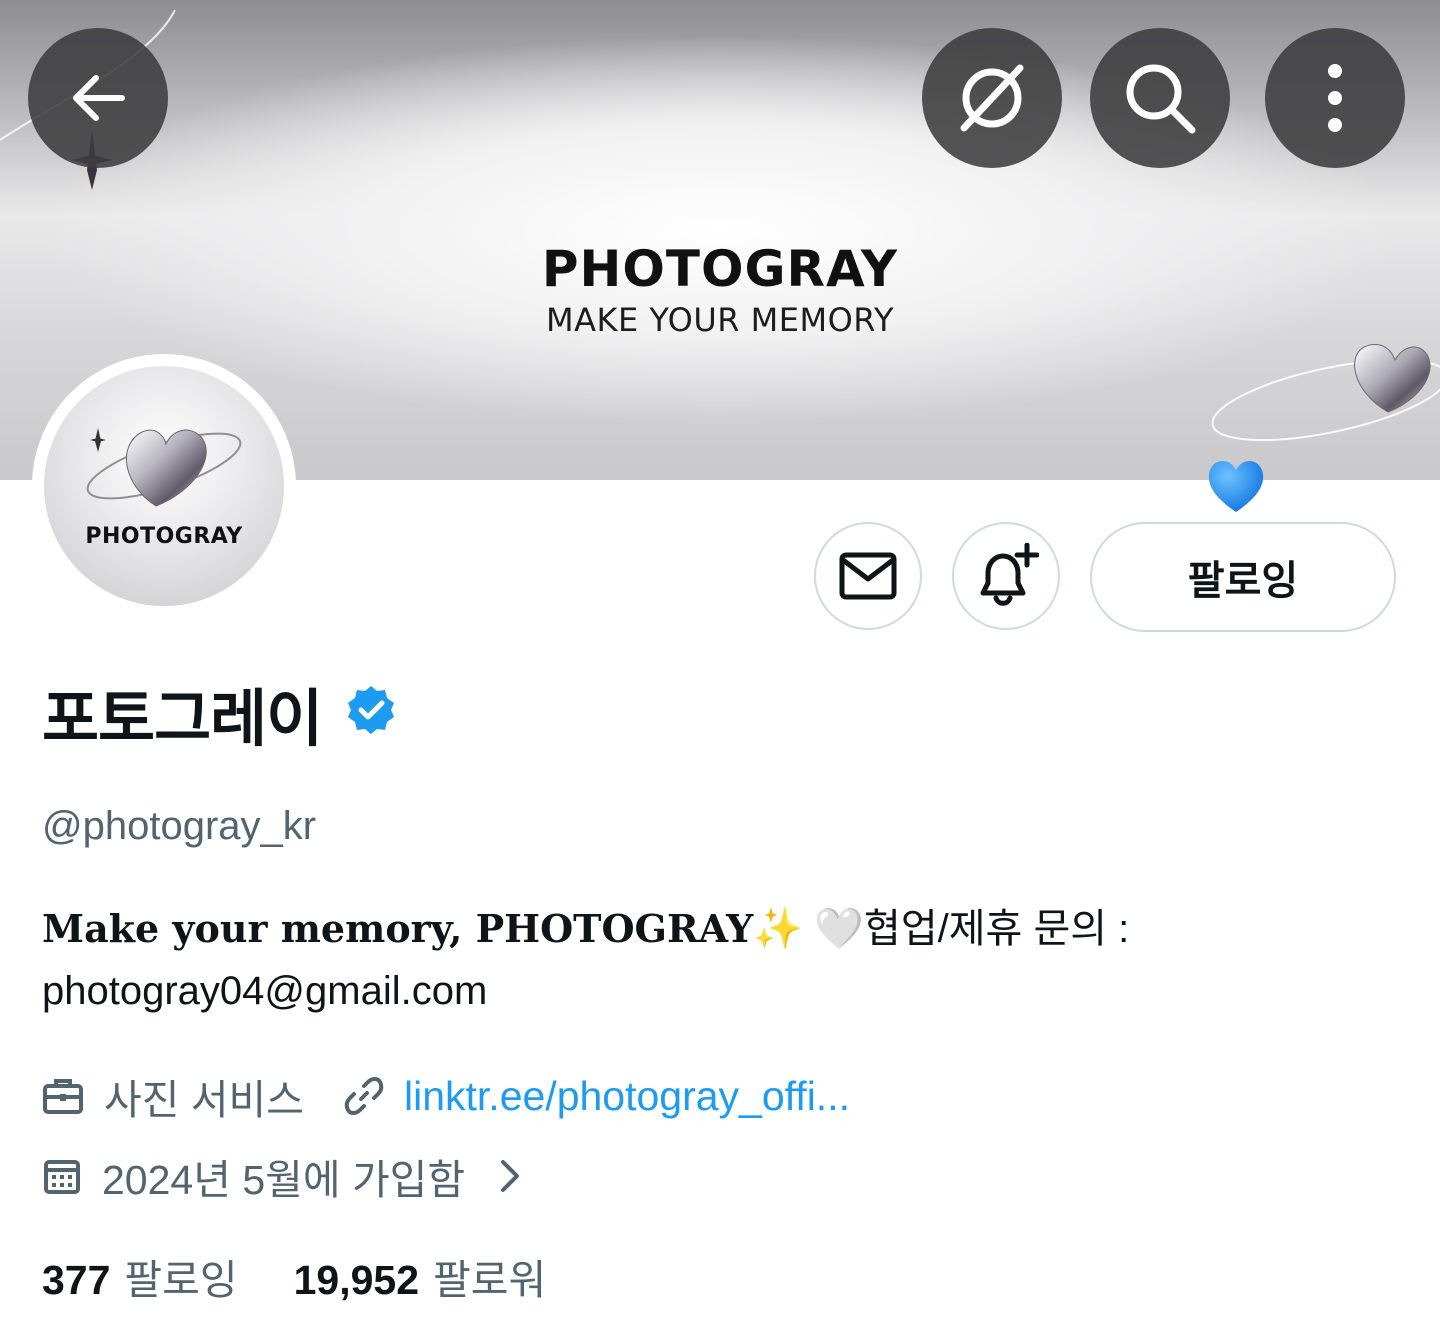  I want to click on search-icon, so click(1161, 99).